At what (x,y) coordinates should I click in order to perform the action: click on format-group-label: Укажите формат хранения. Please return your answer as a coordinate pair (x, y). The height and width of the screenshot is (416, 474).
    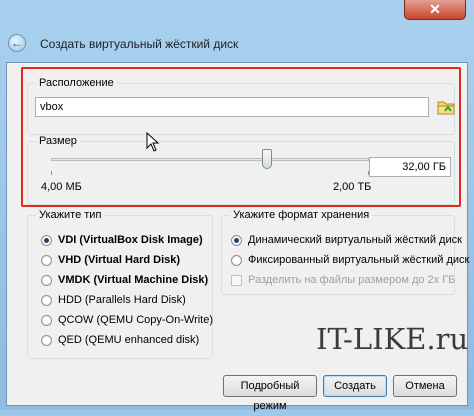
    Looking at the image, I should click on (301, 215).